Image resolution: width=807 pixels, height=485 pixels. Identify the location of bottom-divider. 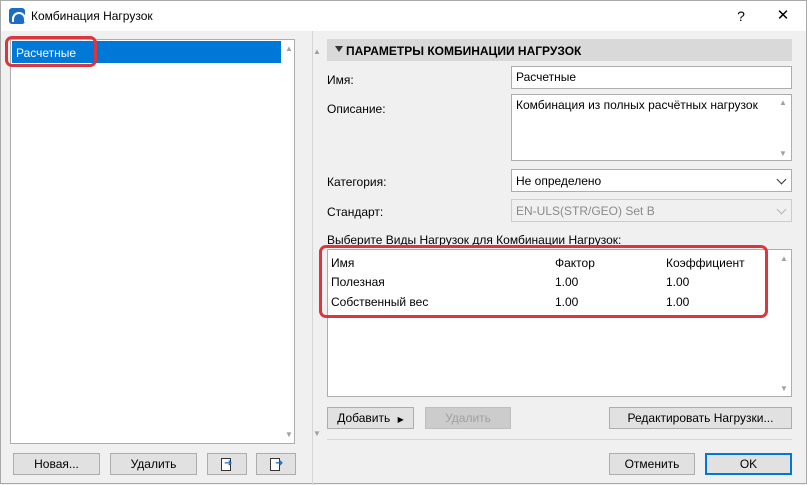
(559, 439).